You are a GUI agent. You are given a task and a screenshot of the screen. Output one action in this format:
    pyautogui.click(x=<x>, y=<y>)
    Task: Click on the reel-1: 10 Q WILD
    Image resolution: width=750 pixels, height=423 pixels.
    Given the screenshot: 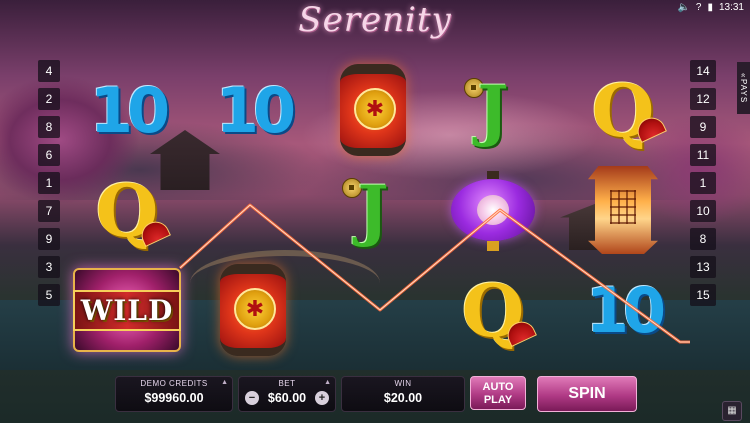 What is the action you would take?
    pyautogui.click(x=127, y=210)
    